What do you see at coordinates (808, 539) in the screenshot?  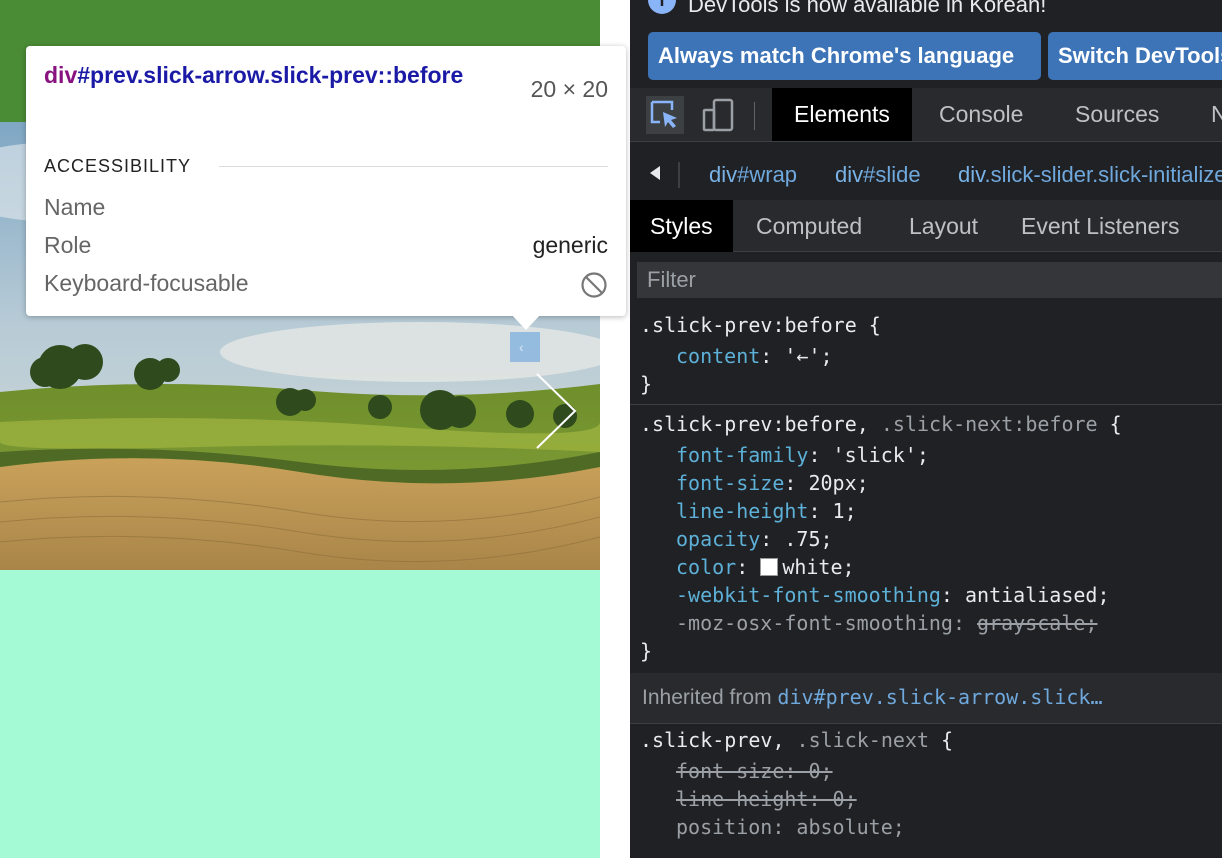 I see `property-value: .75;` at bounding box center [808, 539].